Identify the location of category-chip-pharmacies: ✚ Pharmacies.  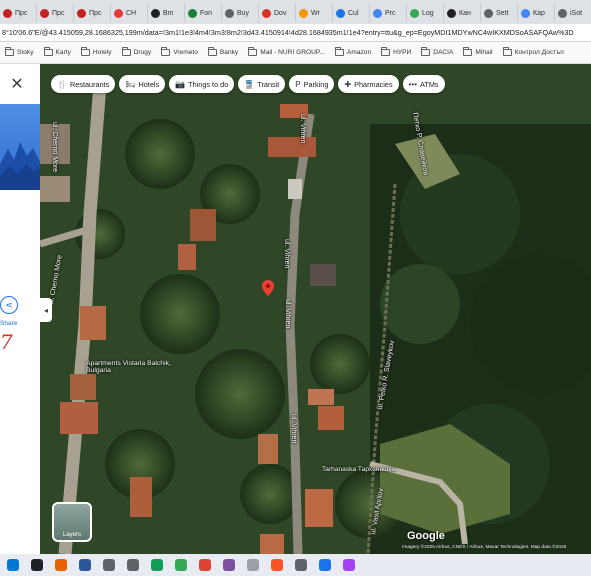
(368, 84).